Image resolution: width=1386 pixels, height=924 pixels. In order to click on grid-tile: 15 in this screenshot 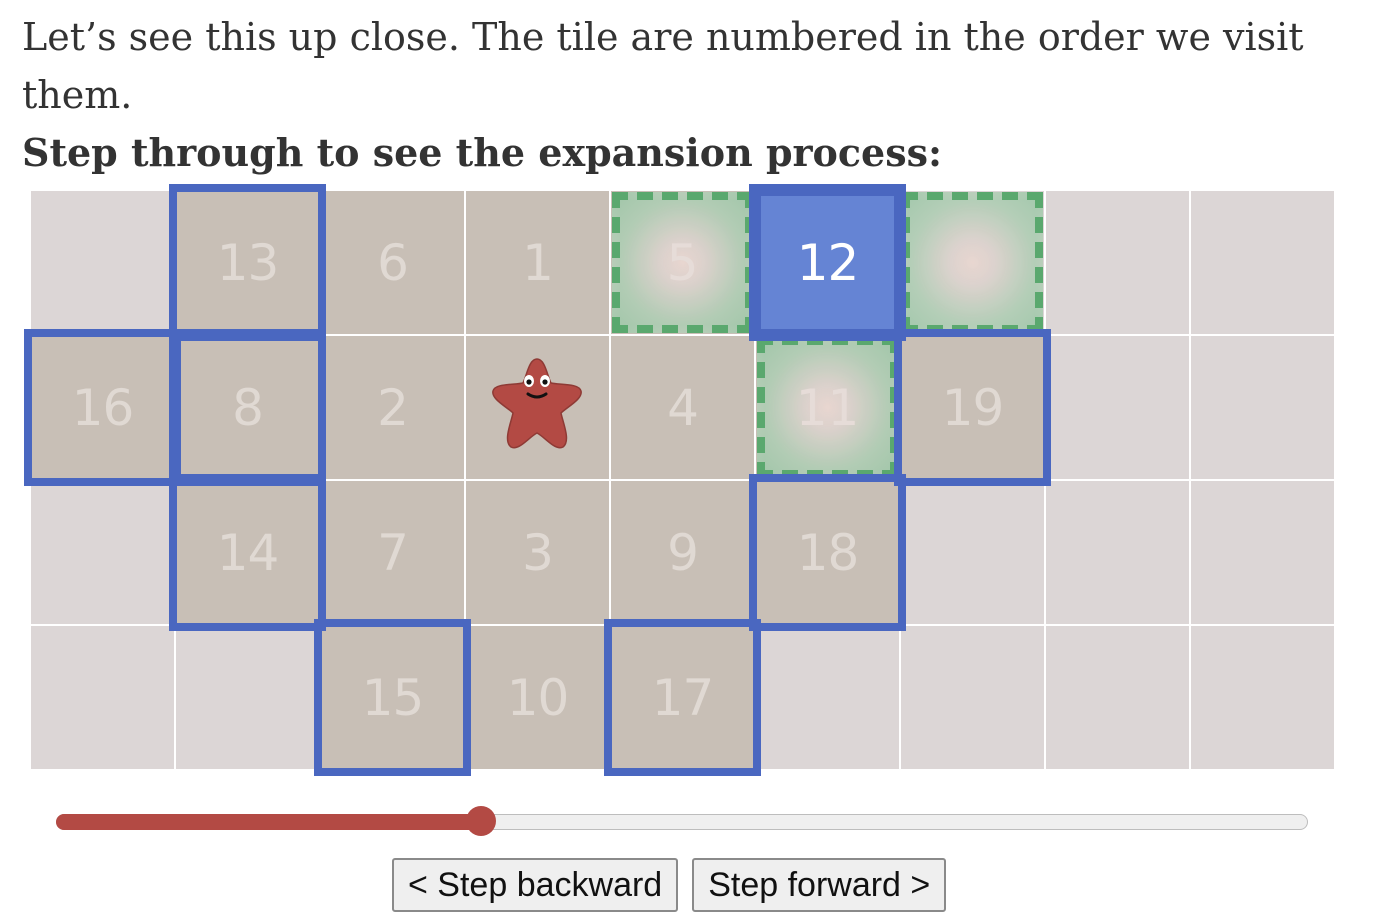, I will do `click(392, 697)`.